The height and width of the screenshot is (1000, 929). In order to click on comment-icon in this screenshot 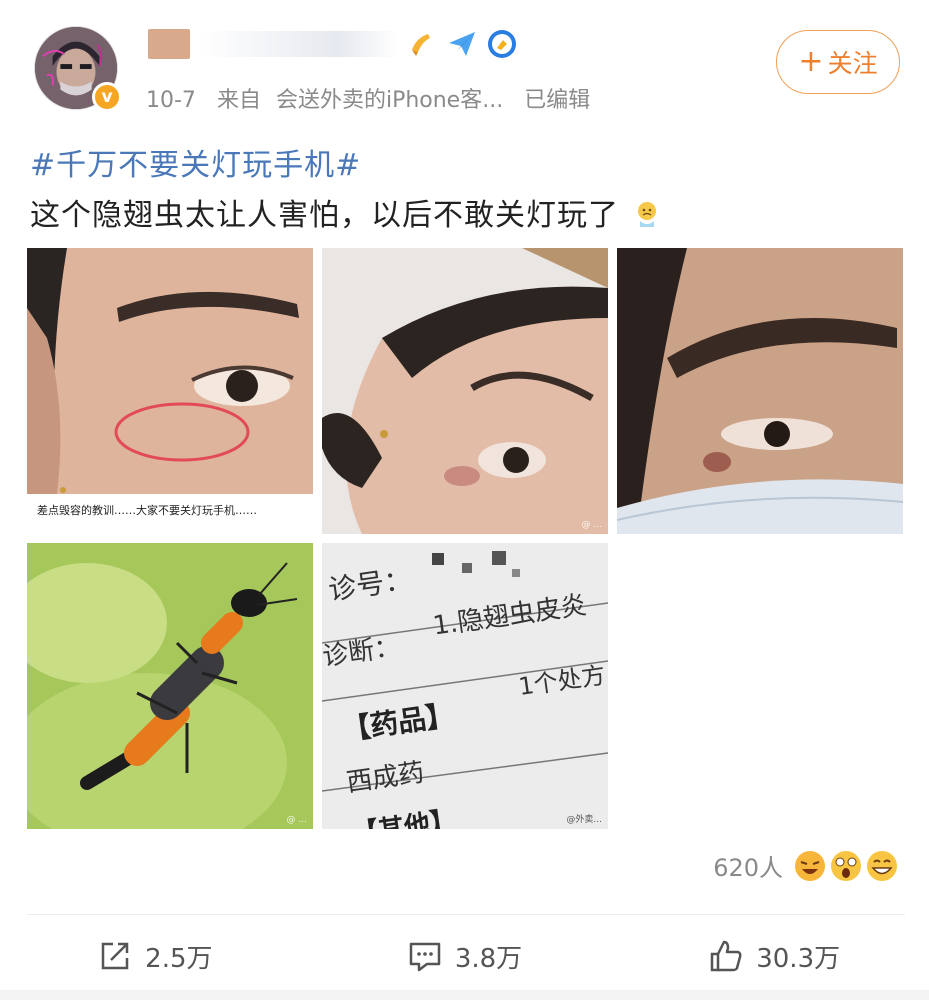, I will do `click(425, 957)`.